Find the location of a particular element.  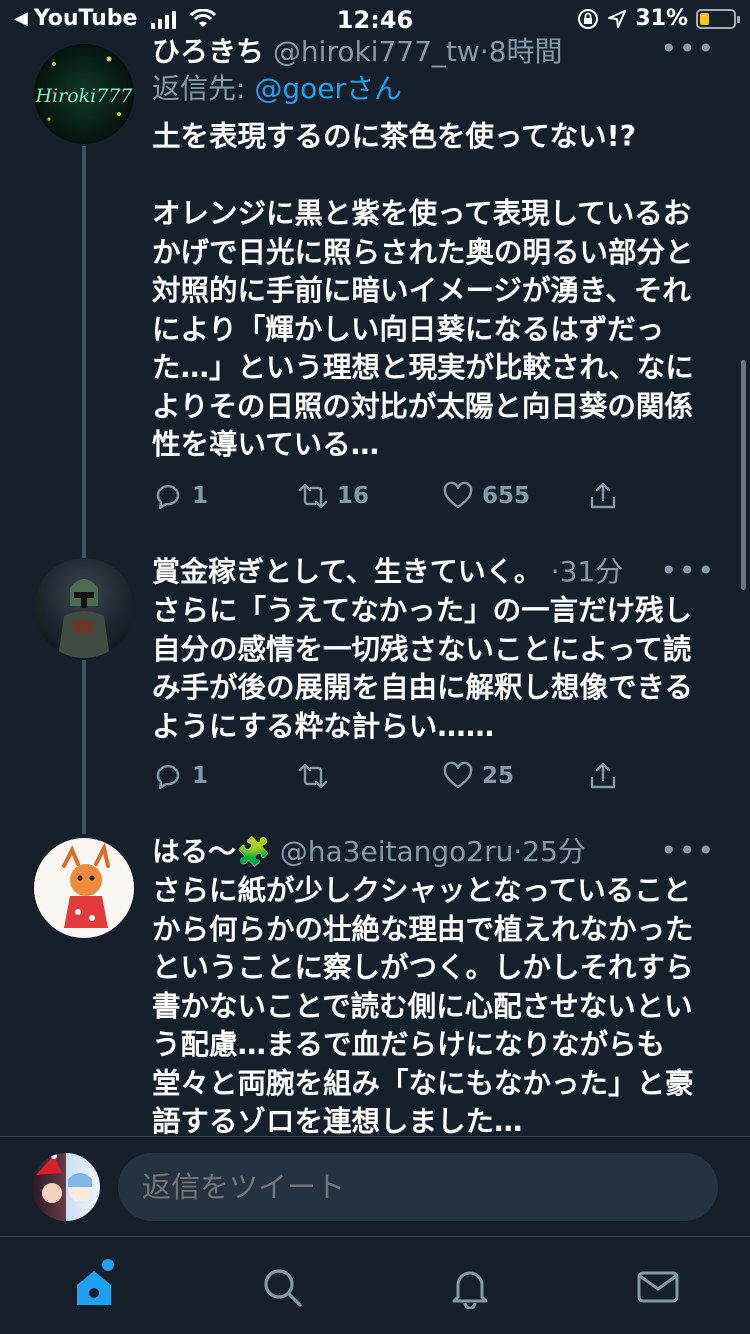

tab-search is located at coordinates (282, 1287).